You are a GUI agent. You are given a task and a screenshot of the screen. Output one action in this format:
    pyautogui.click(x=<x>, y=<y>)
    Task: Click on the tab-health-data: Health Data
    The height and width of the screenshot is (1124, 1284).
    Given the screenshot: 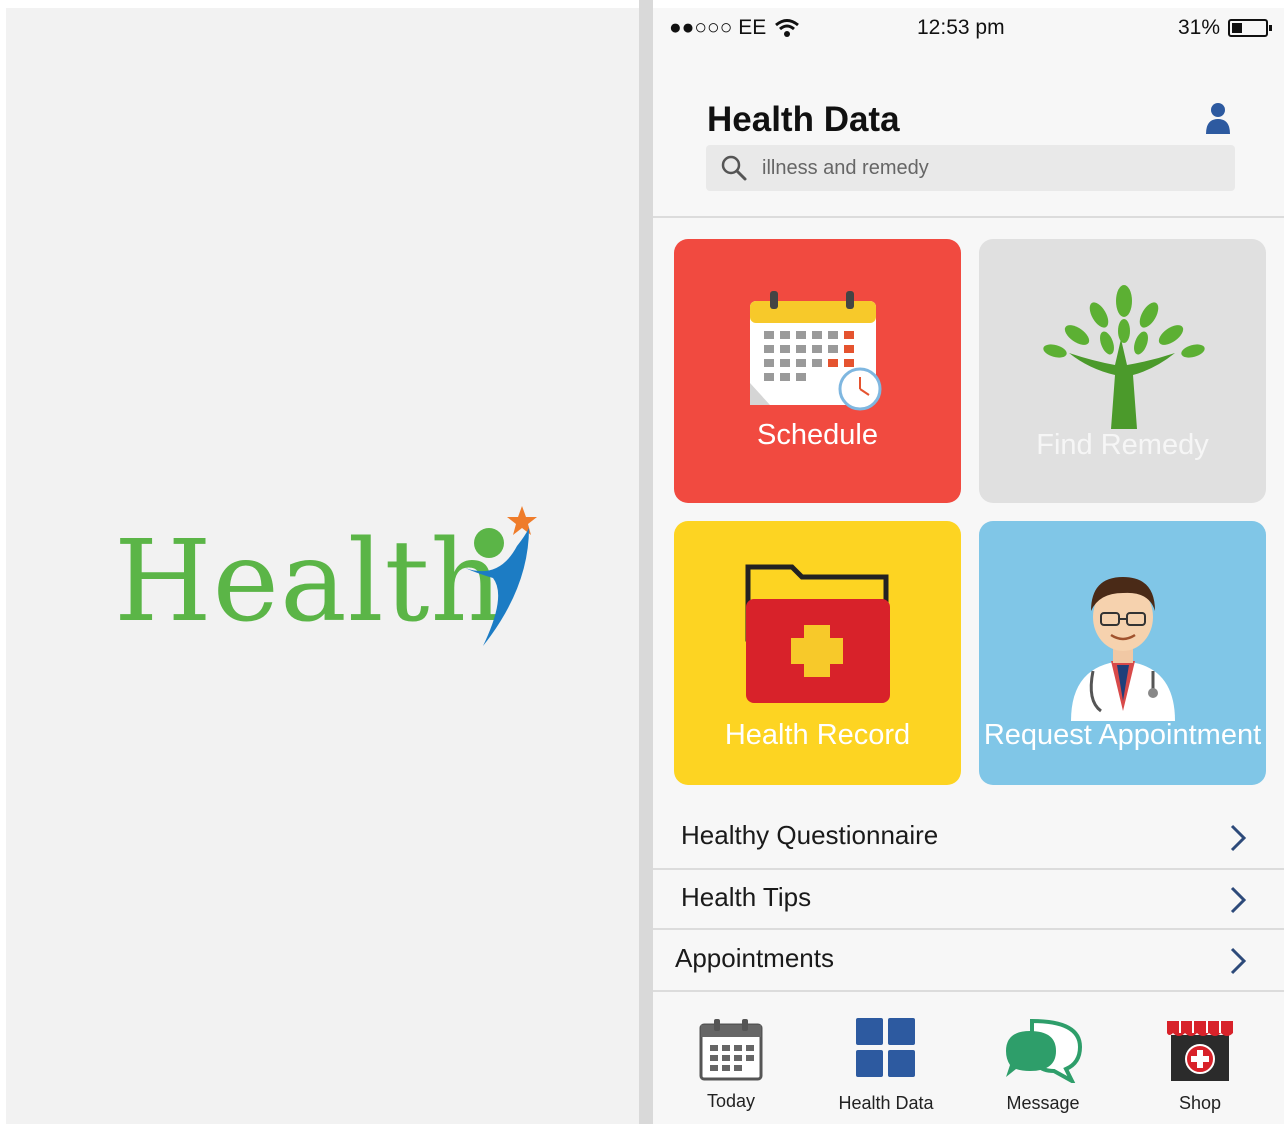 What is the action you would take?
    pyautogui.click(x=886, y=1058)
    